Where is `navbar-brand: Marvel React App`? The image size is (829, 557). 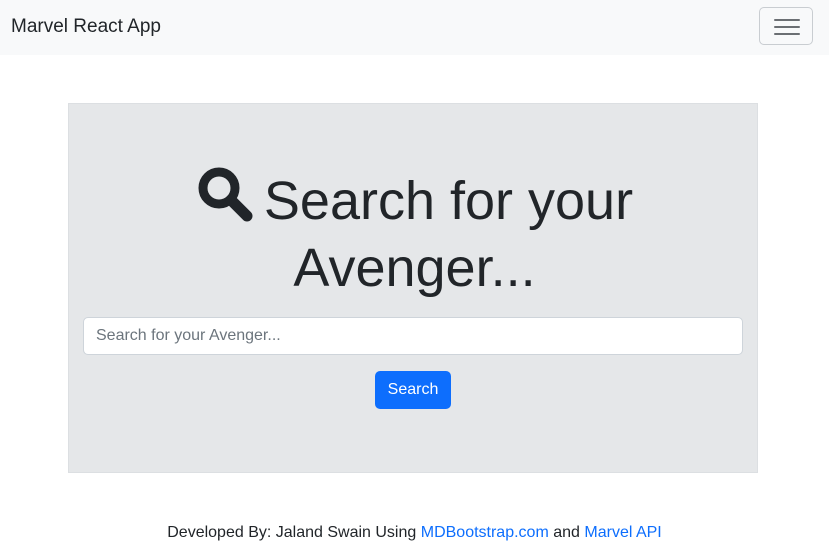 navbar-brand: Marvel React App is located at coordinates (86, 27).